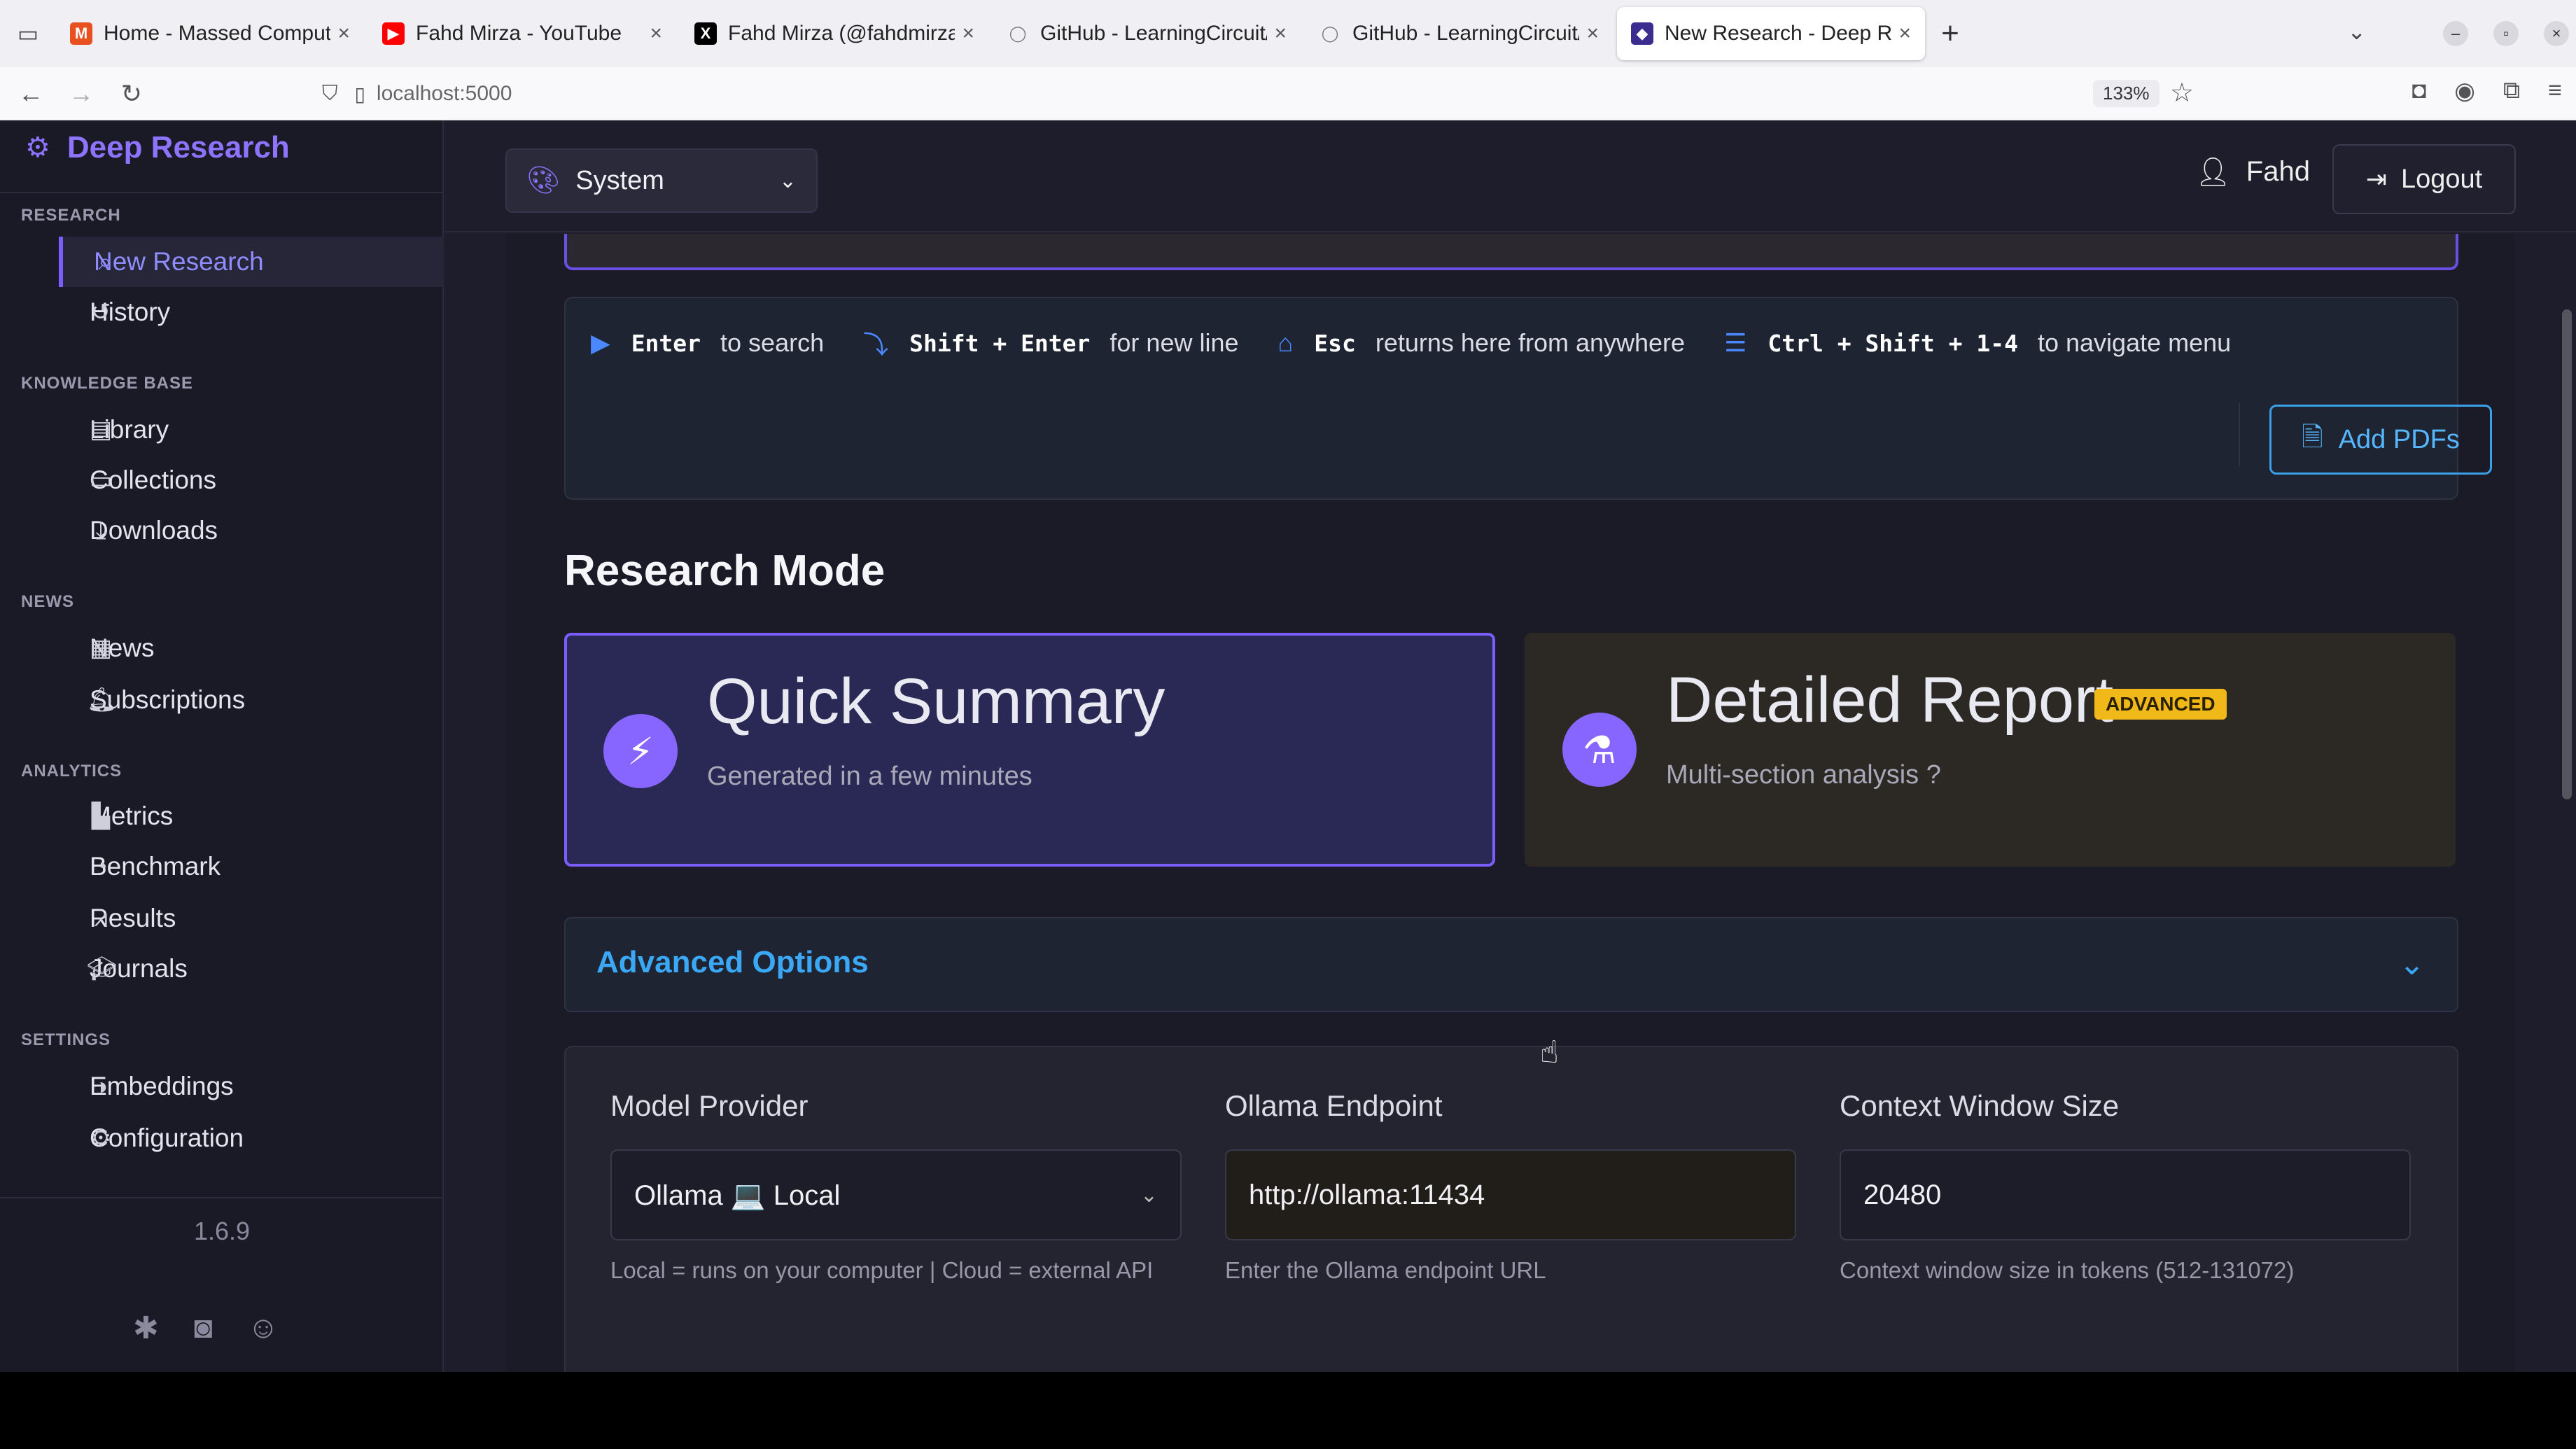 The width and height of the screenshot is (2576, 1449). What do you see at coordinates (2125, 1194) in the screenshot?
I see `context-window-input: 20480` at bounding box center [2125, 1194].